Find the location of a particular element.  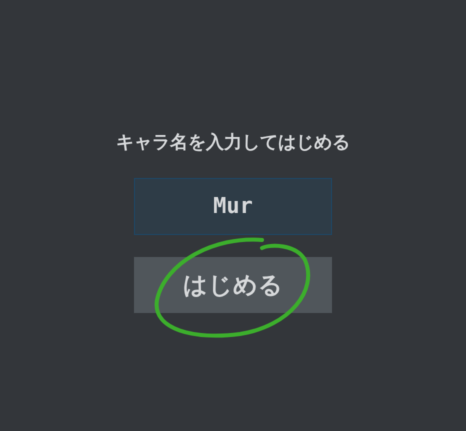

prompt-text: キャラ名を入力してはじめる is located at coordinates (233, 143).